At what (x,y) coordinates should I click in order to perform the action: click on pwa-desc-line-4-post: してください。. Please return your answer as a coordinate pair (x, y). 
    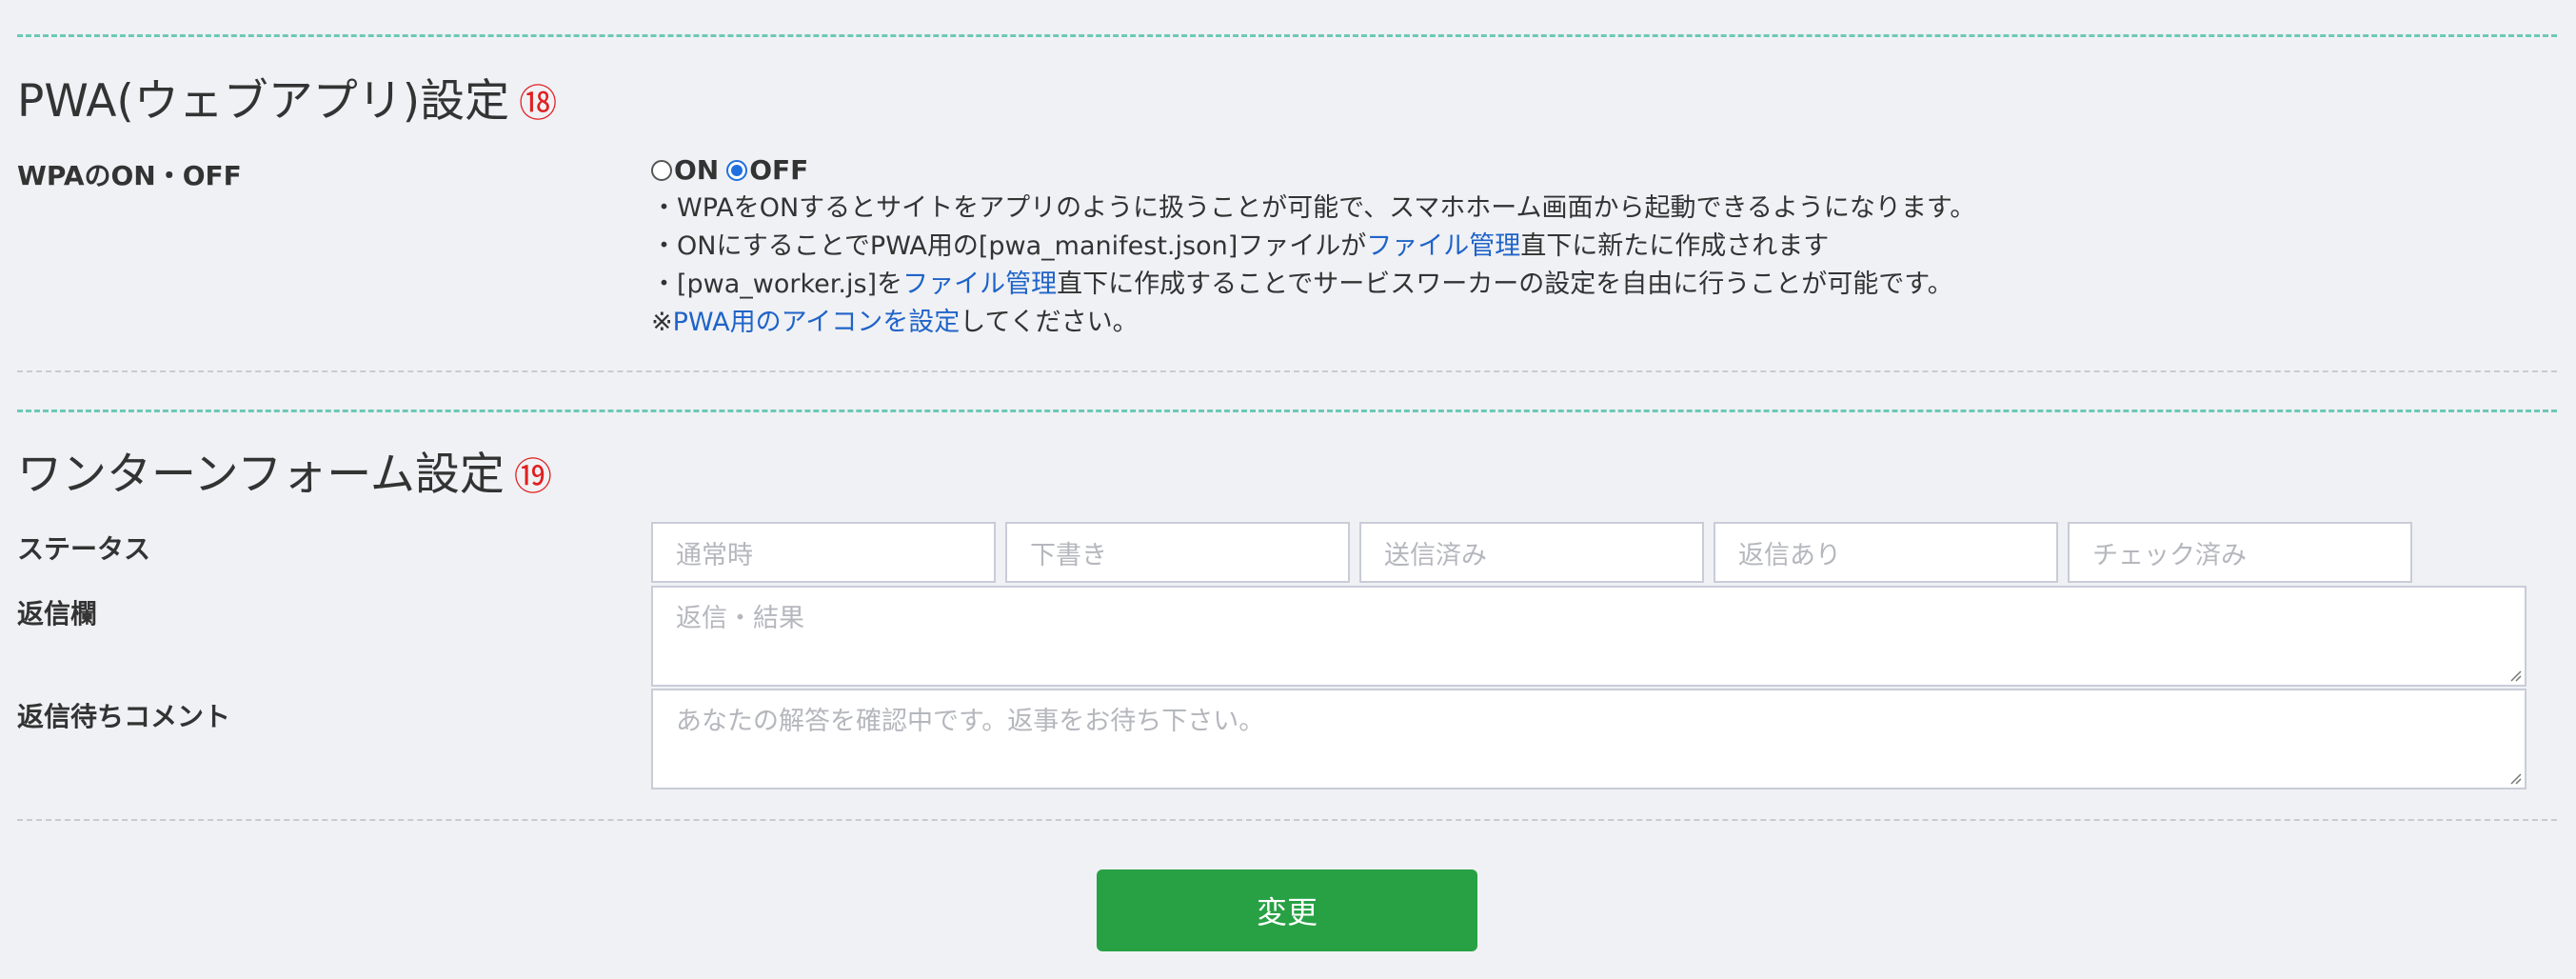
    Looking at the image, I should click on (1049, 322).